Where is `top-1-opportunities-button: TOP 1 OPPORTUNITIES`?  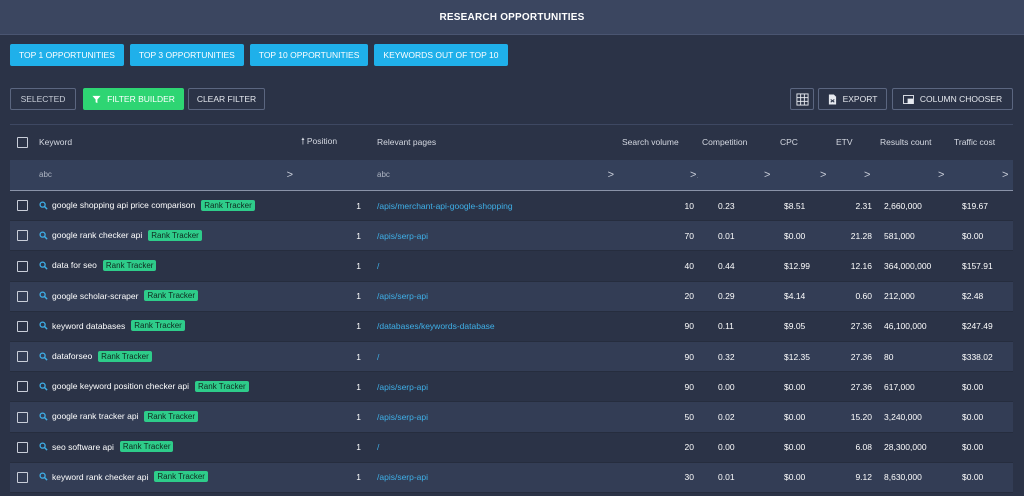
top-1-opportunities-button: TOP 1 OPPORTUNITIES is located at coordinates (67, 55).